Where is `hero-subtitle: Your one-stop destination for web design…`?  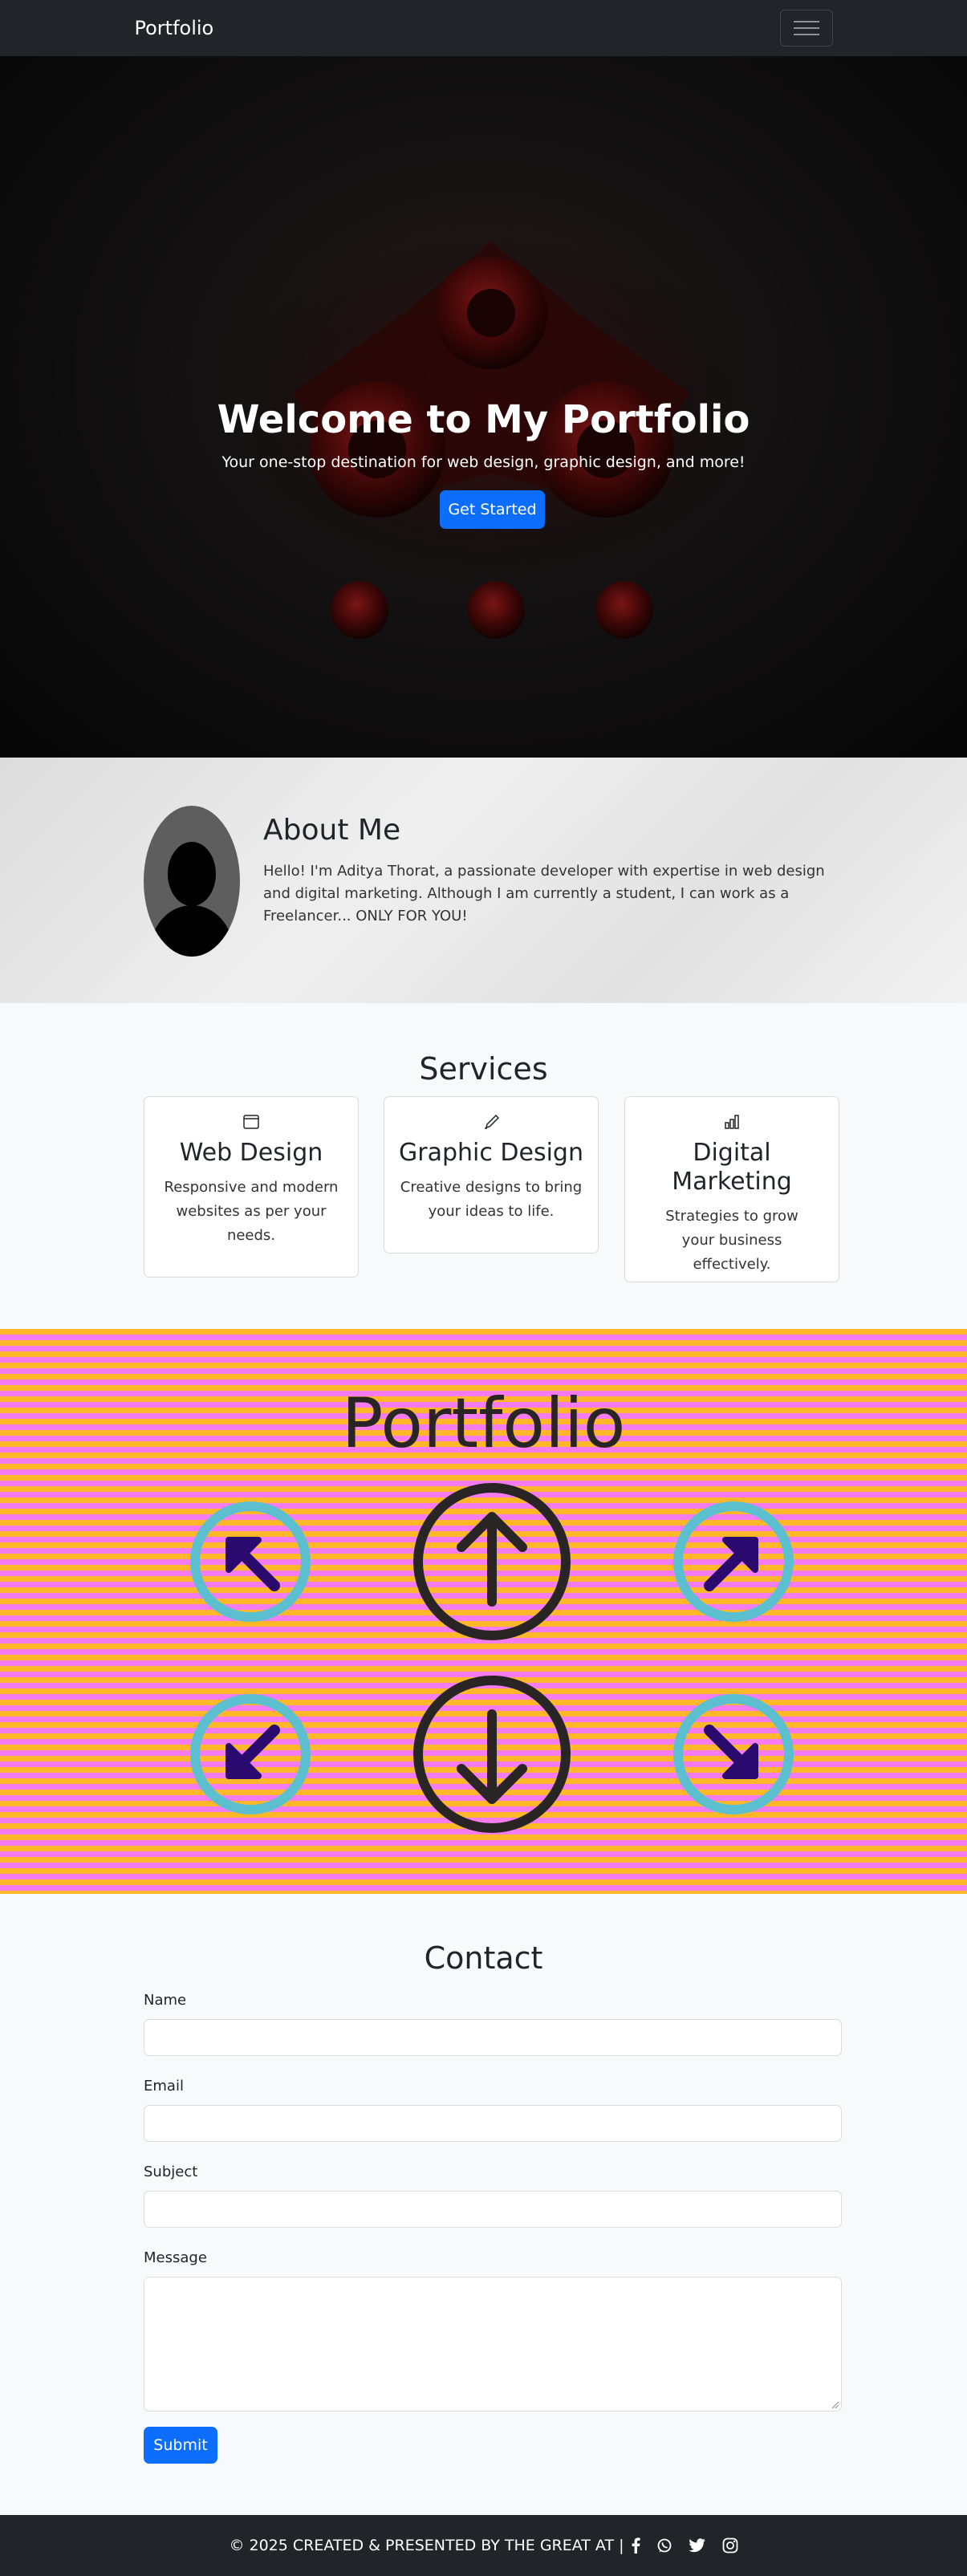 hero-subtitle: Your one-stop destination for web design… is located at coordinates (483, 462).